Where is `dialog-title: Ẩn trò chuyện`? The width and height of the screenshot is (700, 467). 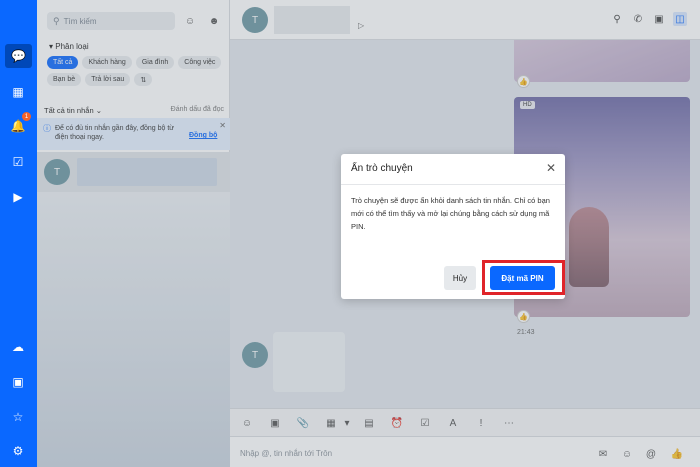
dialog-title: Ẩn trò chuyện is located at coordinates (382, 168).